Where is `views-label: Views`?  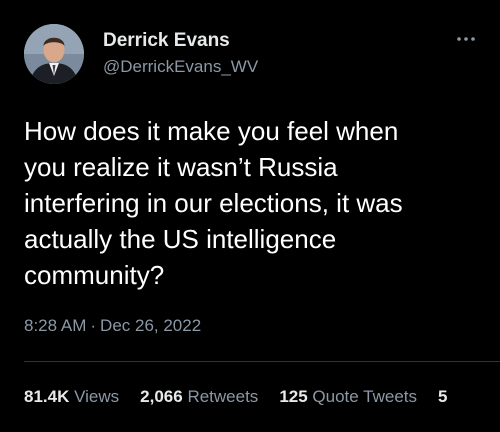 views-label: Views is located at coordinates (97, 396).